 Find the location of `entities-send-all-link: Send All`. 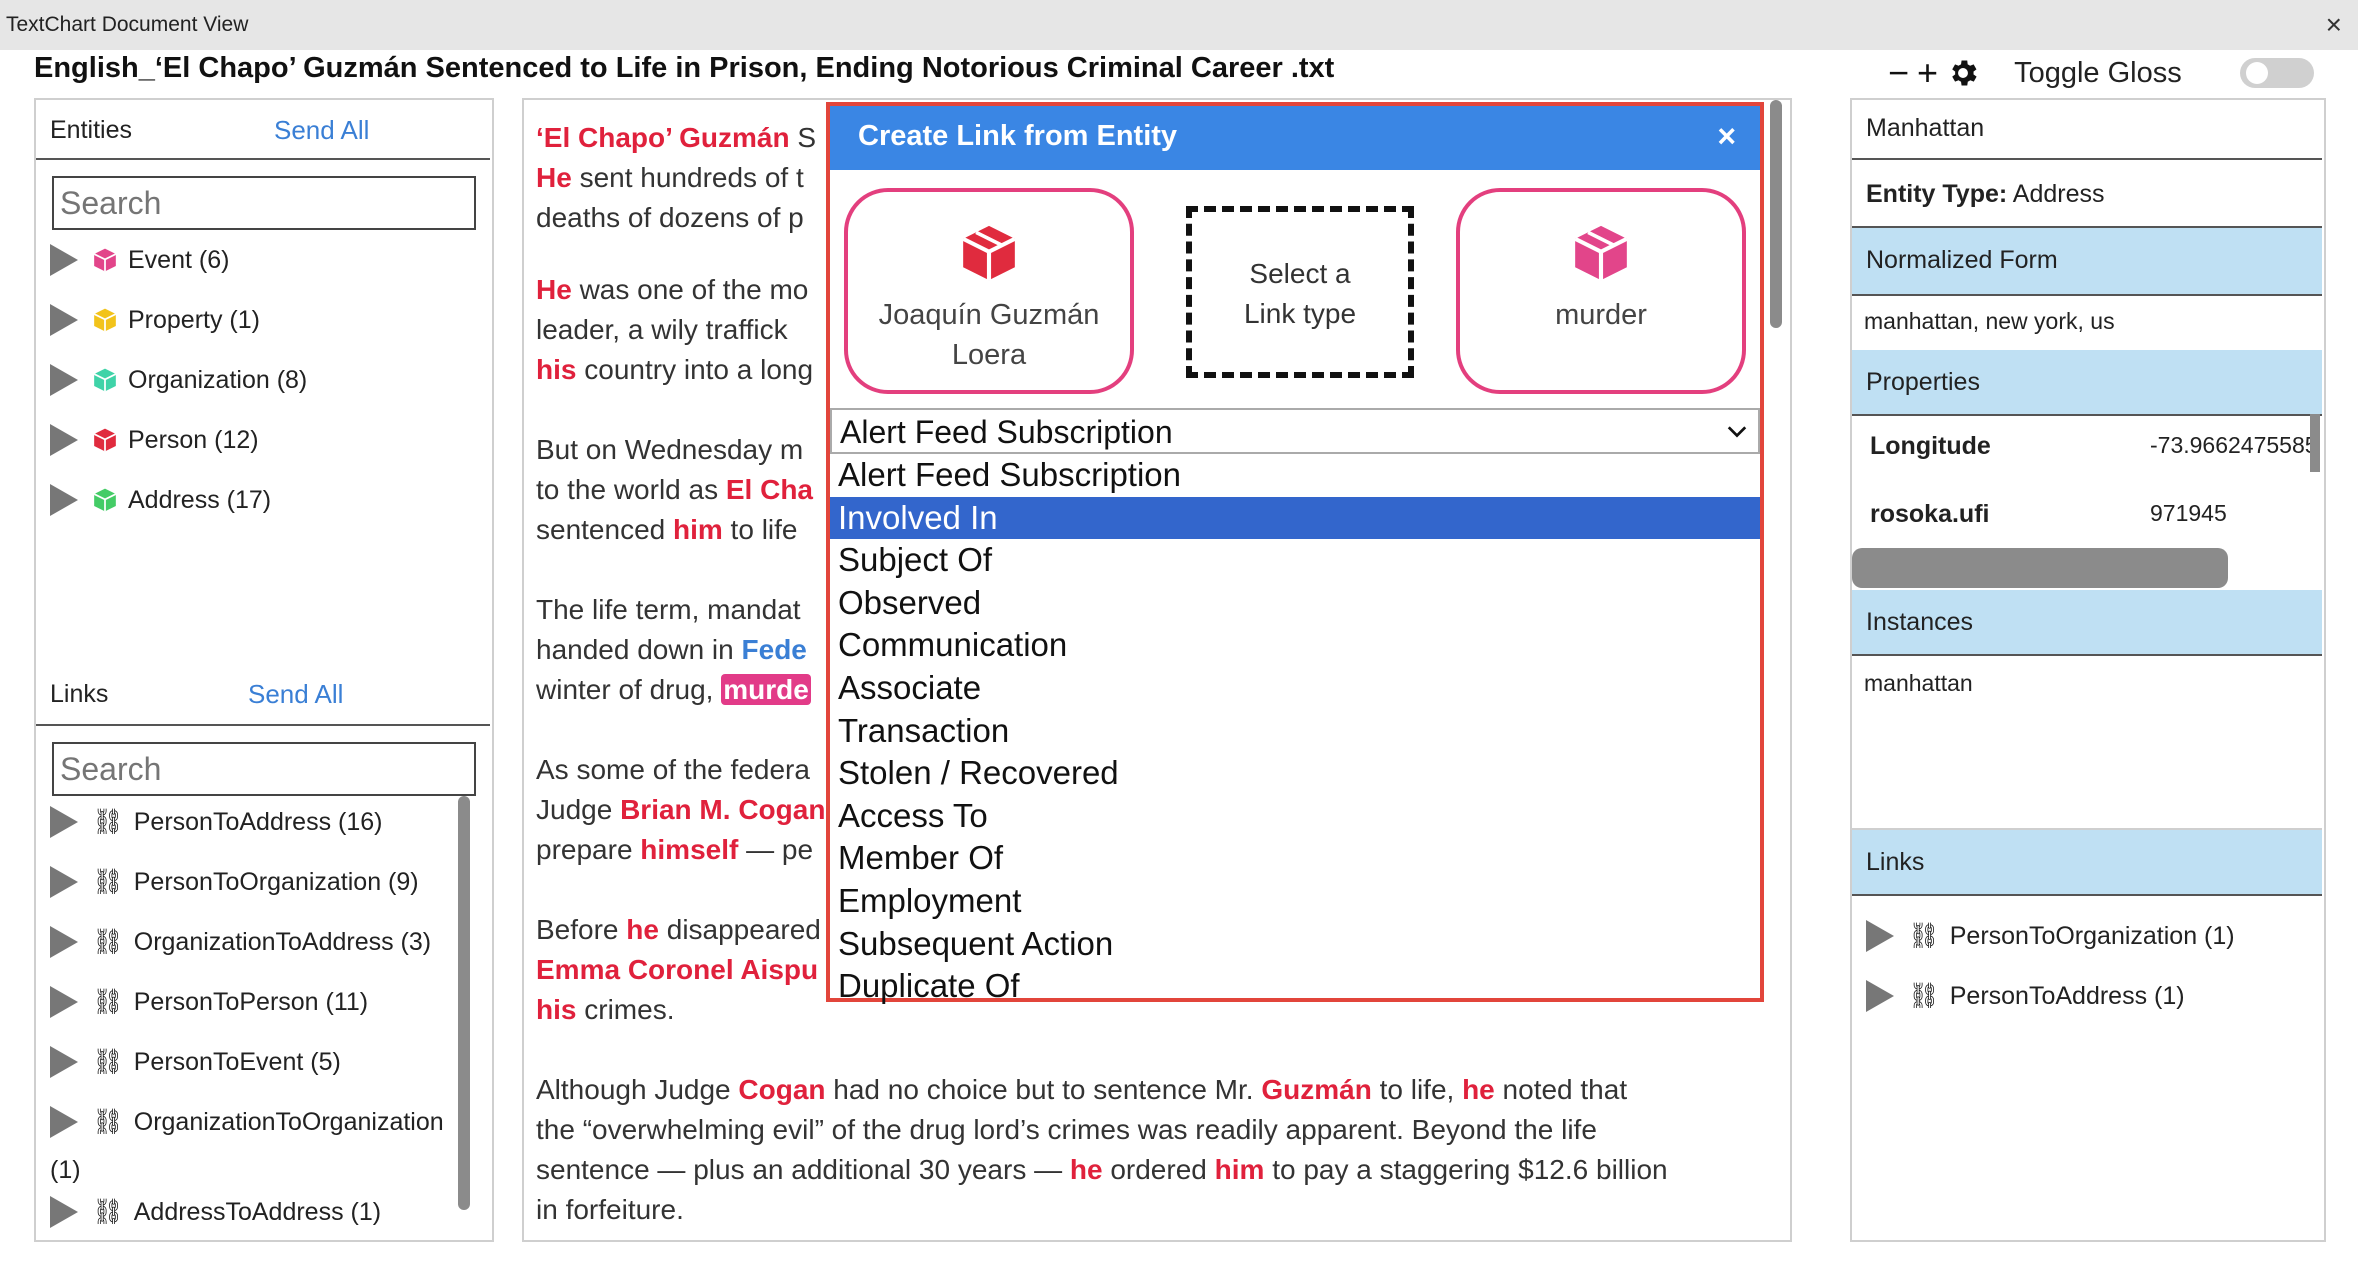

entities-send-all-link: Send All is located at coordinates (321, 130).